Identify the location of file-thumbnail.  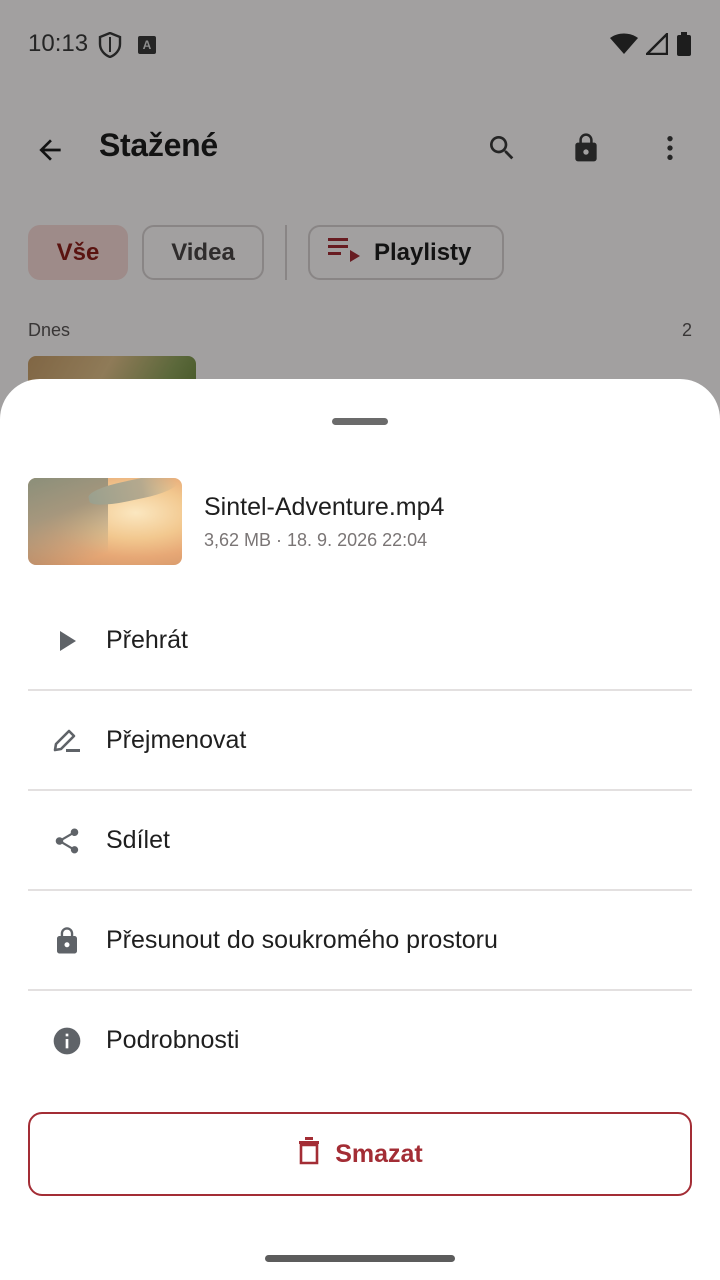
(105, 521).